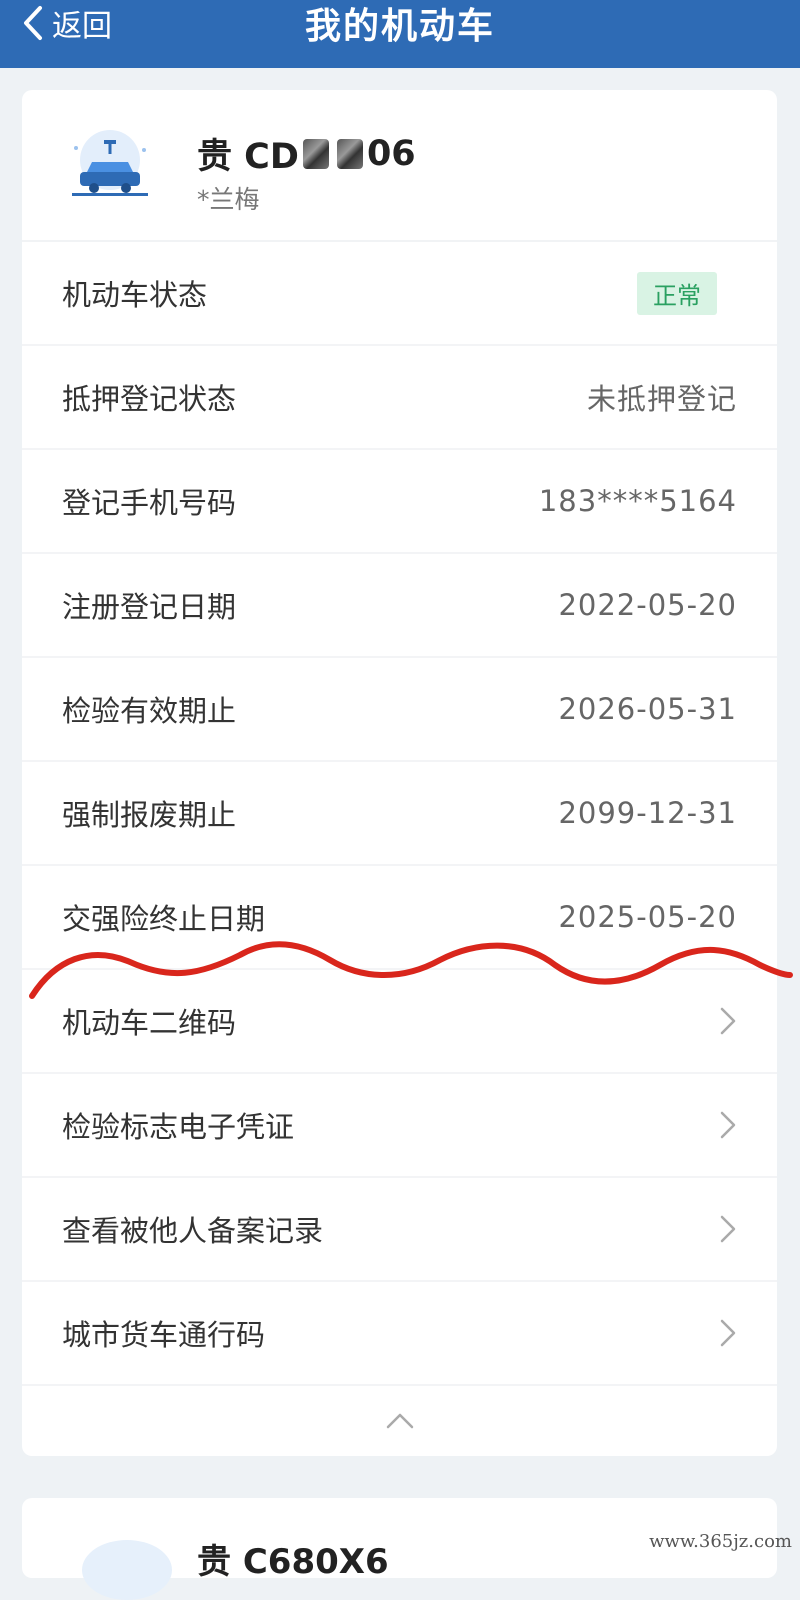 The image size is (800, 1600). Describe the element at coordinates (293, 1558) in the screenshot. I see `license-plate: 贵 C680X6` at that location.